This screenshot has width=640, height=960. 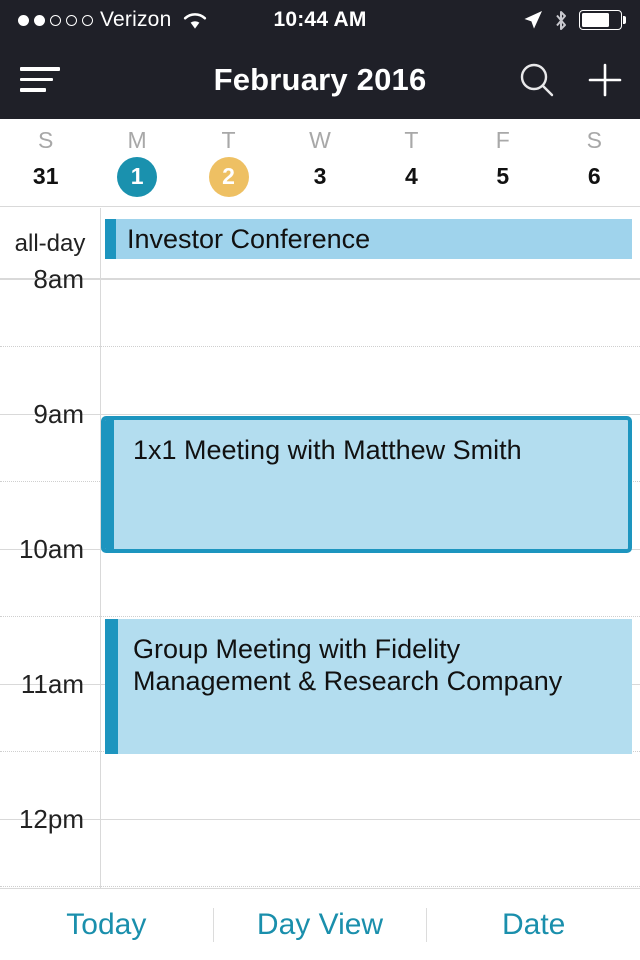 I want to click on bluetooth-icon, so click(x=560, y=20).